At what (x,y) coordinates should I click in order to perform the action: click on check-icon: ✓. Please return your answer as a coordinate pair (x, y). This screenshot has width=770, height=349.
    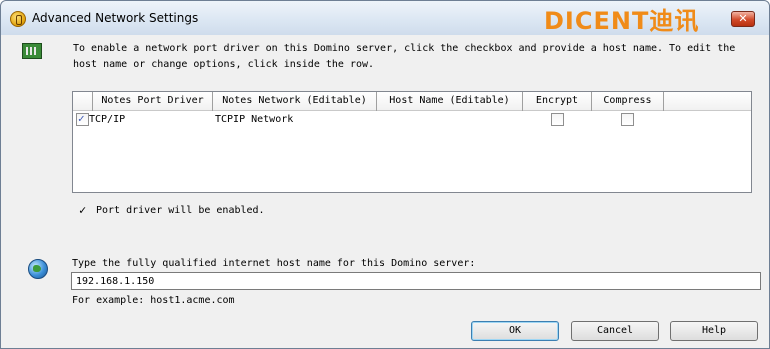
    Looking at the image, I should click on (83, 210).